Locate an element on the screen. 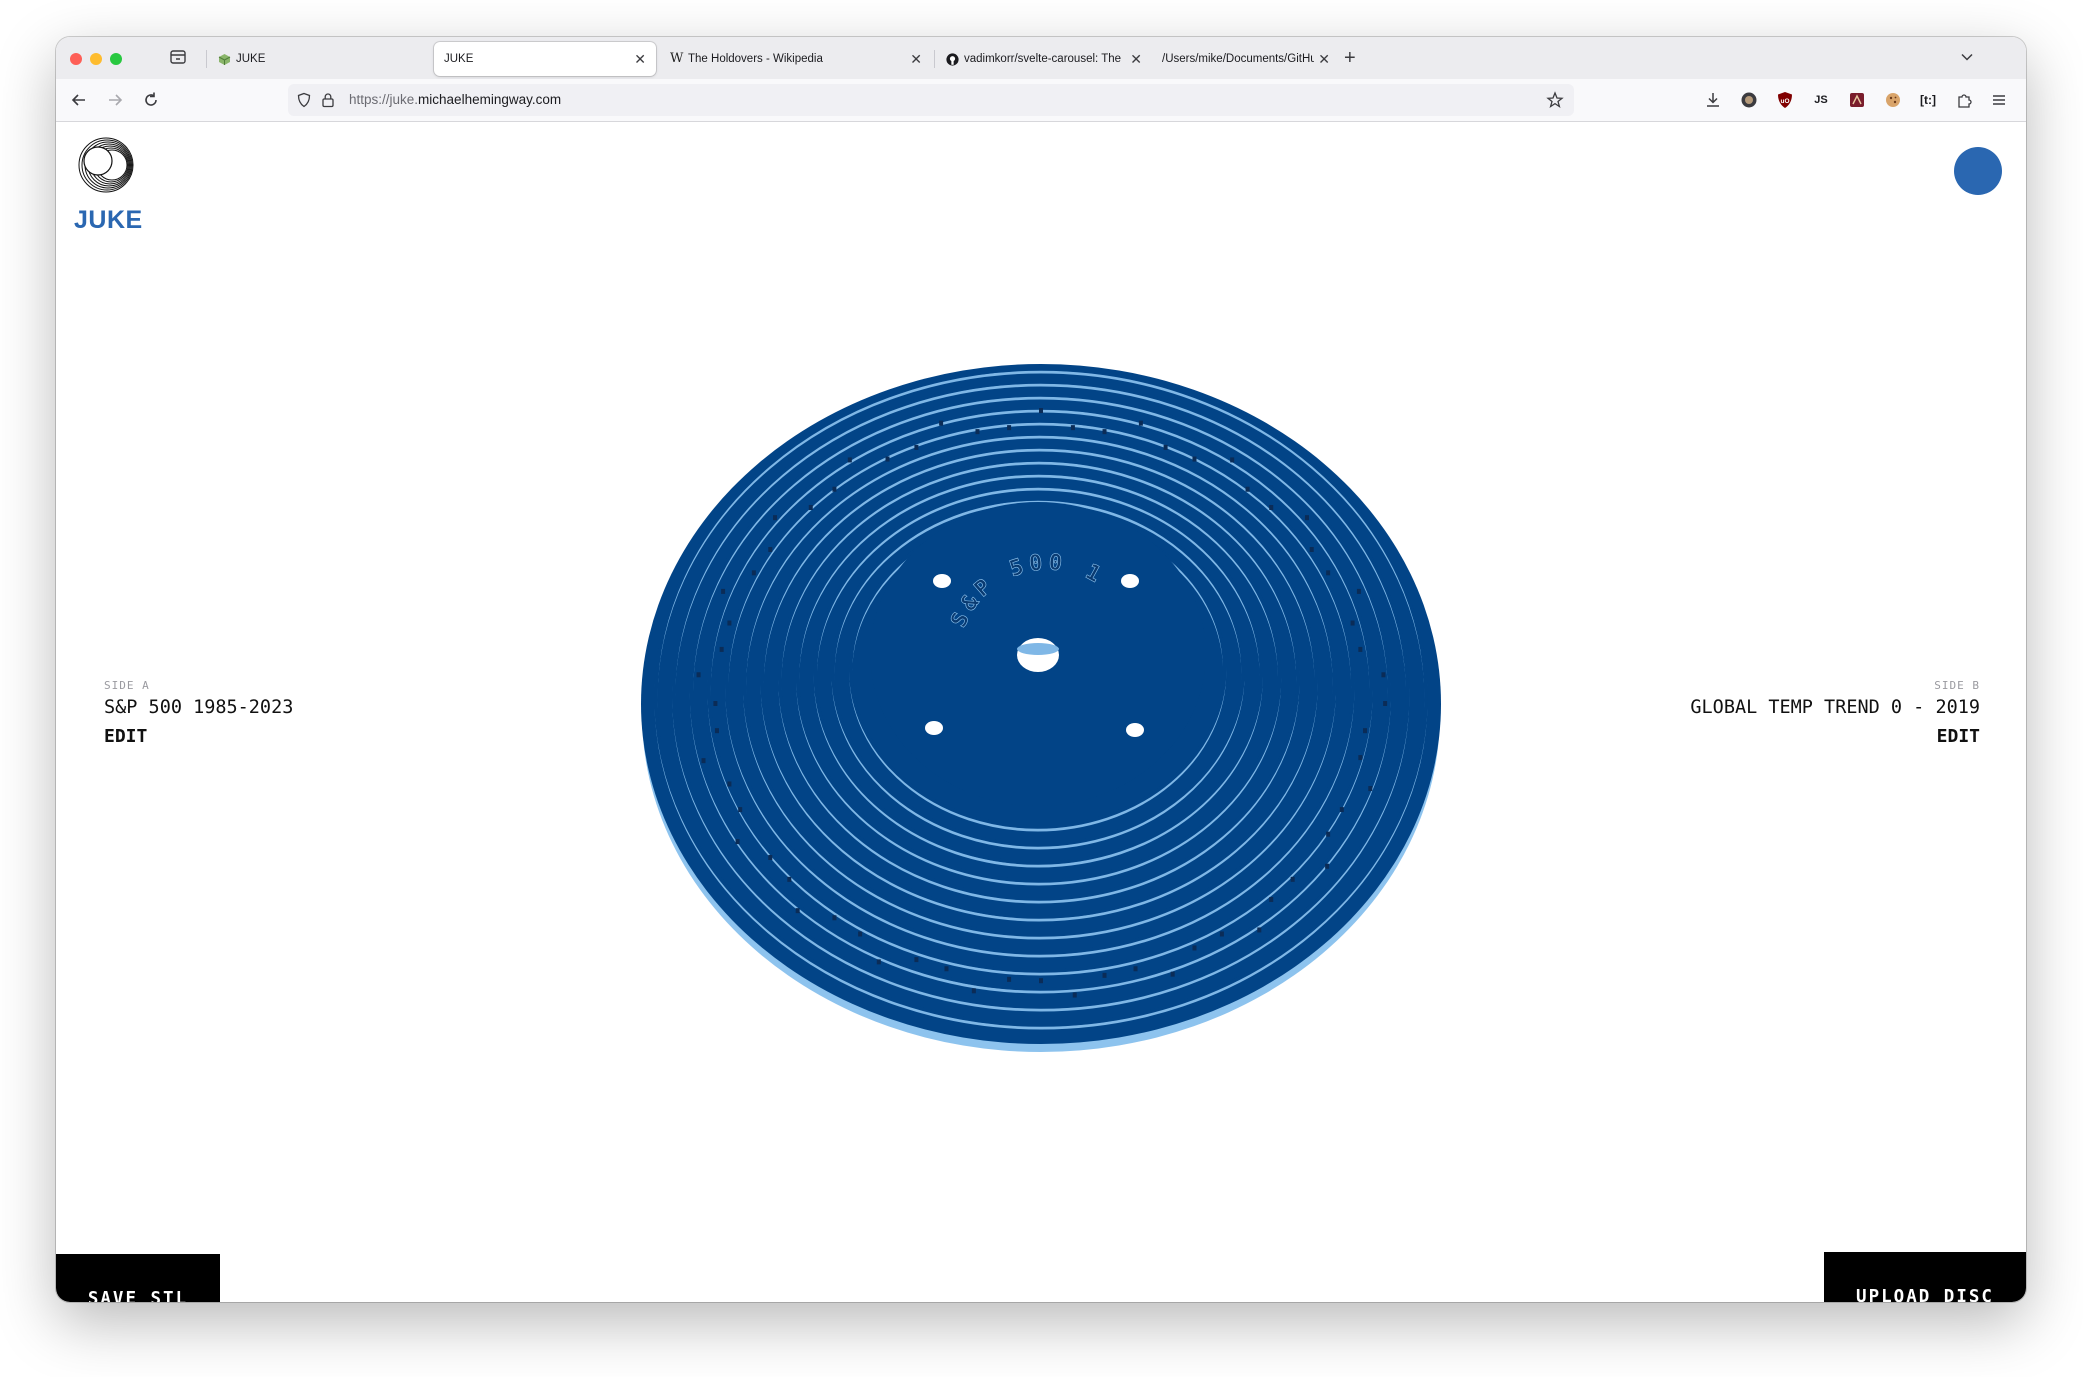 This screenshot has height=1377, width=2083. user-avatar is located at coordinates (1978, 171).